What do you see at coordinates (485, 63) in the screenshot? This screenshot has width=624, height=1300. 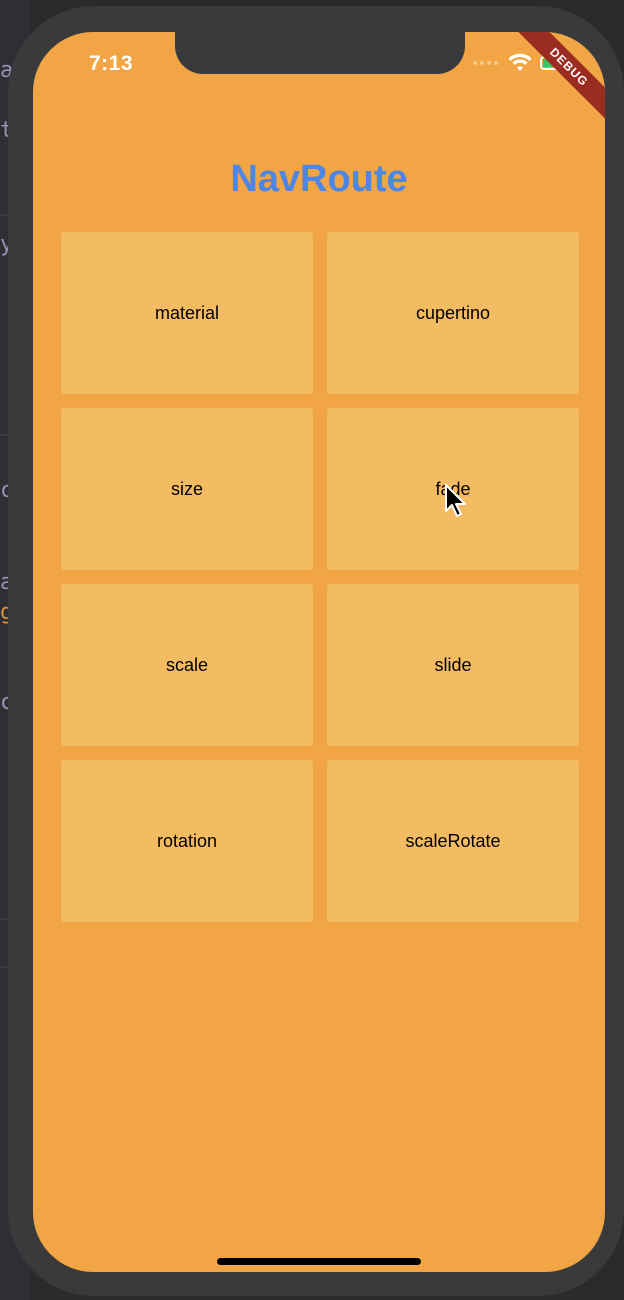 I see `cellular-signal-icon` at bounding box center [485, 63].